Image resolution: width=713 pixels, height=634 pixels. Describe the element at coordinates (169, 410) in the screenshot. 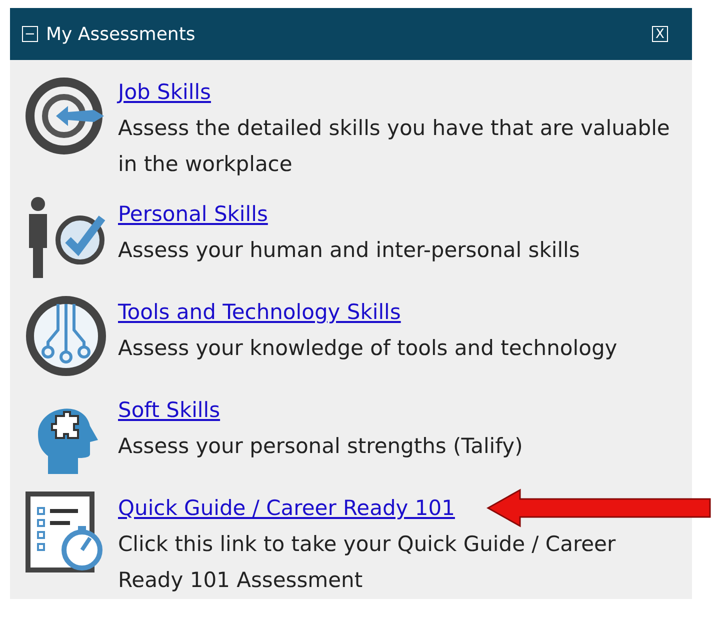

I see `assessment-link: Soft Skills` at that location.